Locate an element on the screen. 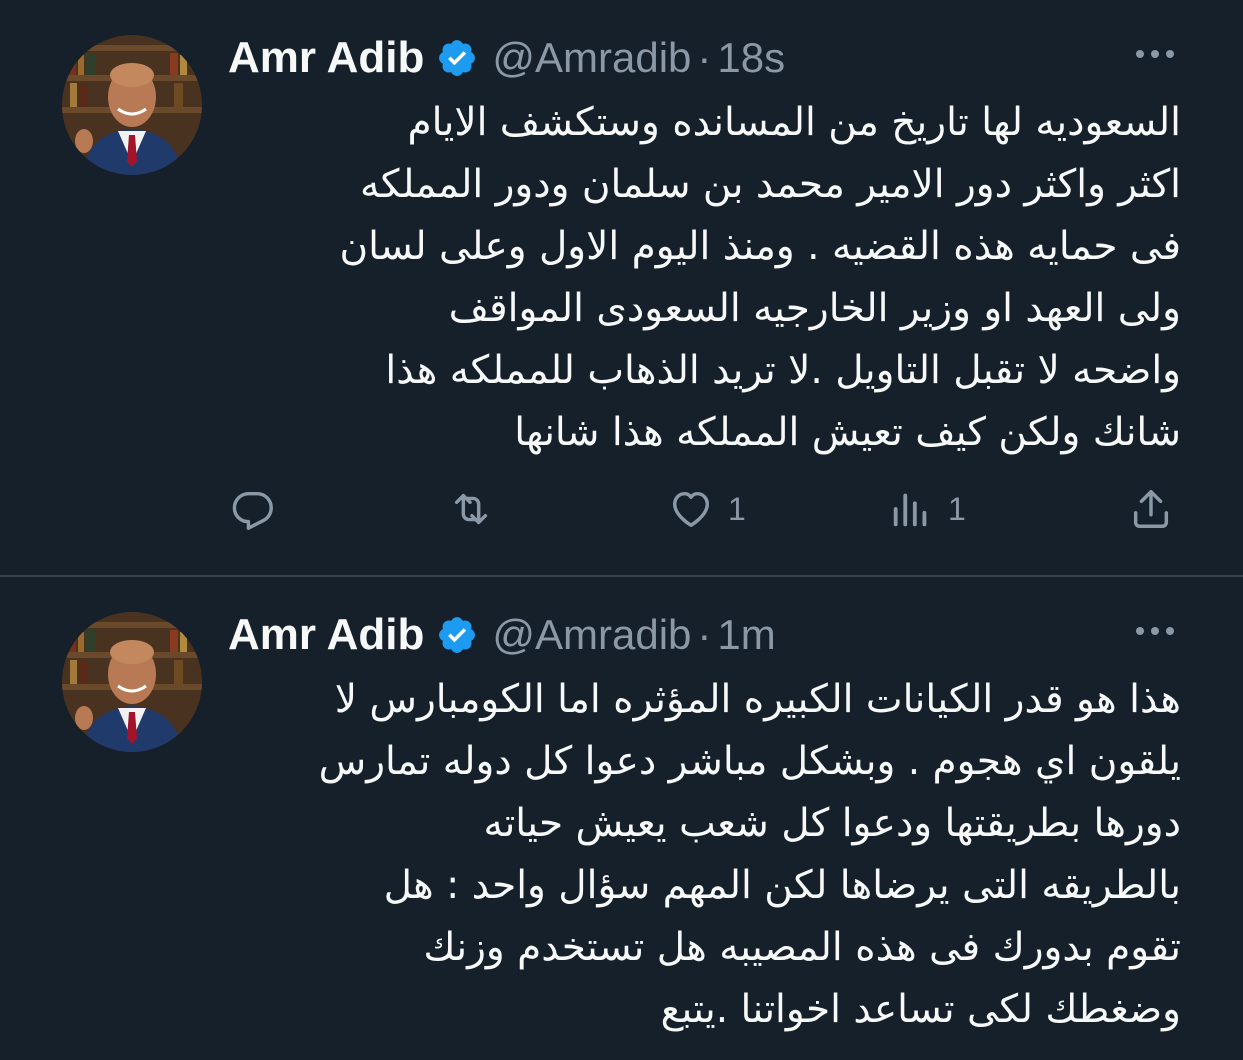  views-button: 1 is located at coordinates (927, 509).